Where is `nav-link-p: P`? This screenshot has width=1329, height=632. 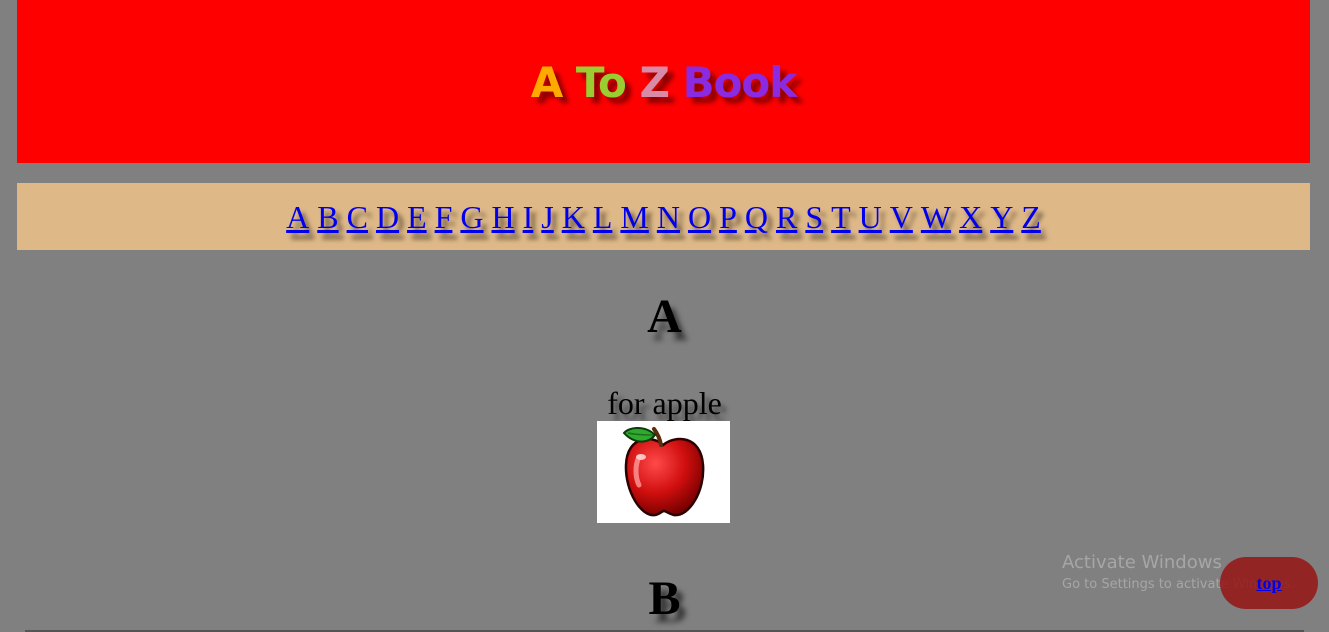 nav-link-p: P is located at coordinates (728, 217).